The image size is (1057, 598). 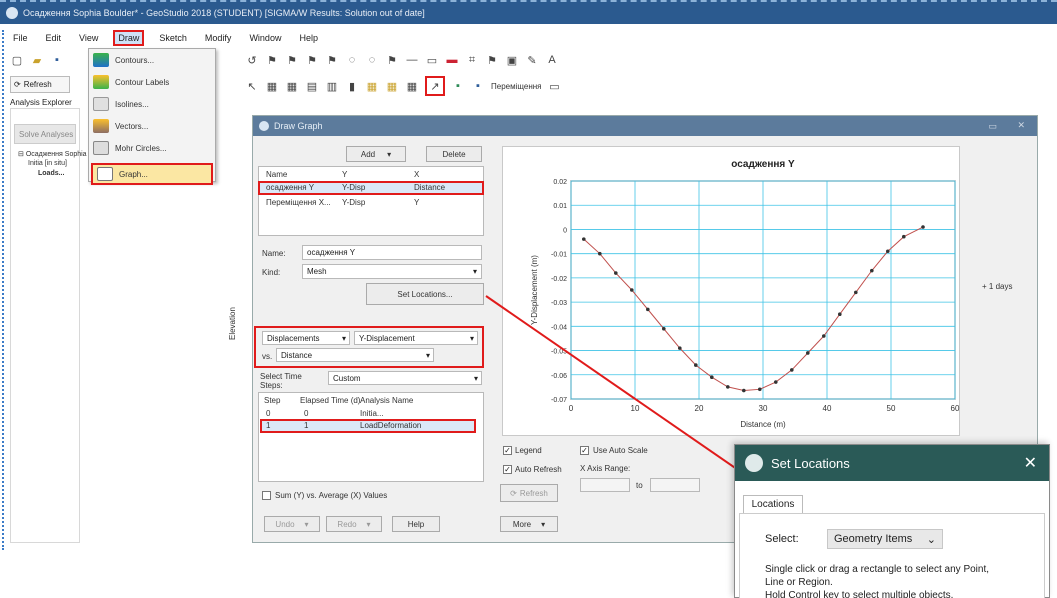 I want to click on geometry-select: Geometry Items ⌄, so click(x=885, y=539).